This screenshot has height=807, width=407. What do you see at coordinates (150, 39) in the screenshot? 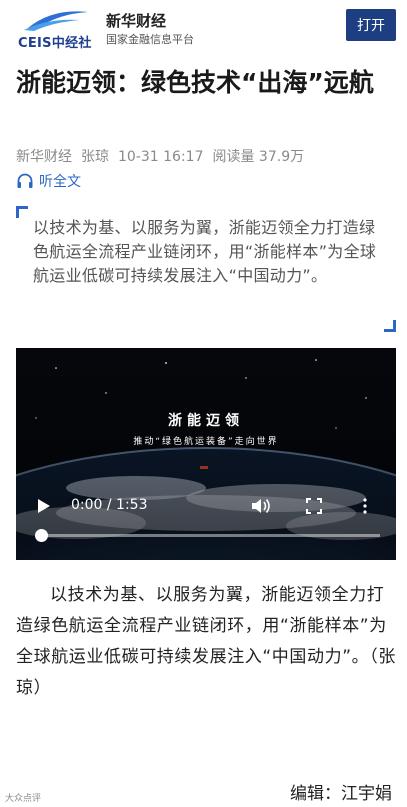
I see `app-subtitle: 国家金融信息平台` at bounding box center [150, 39].